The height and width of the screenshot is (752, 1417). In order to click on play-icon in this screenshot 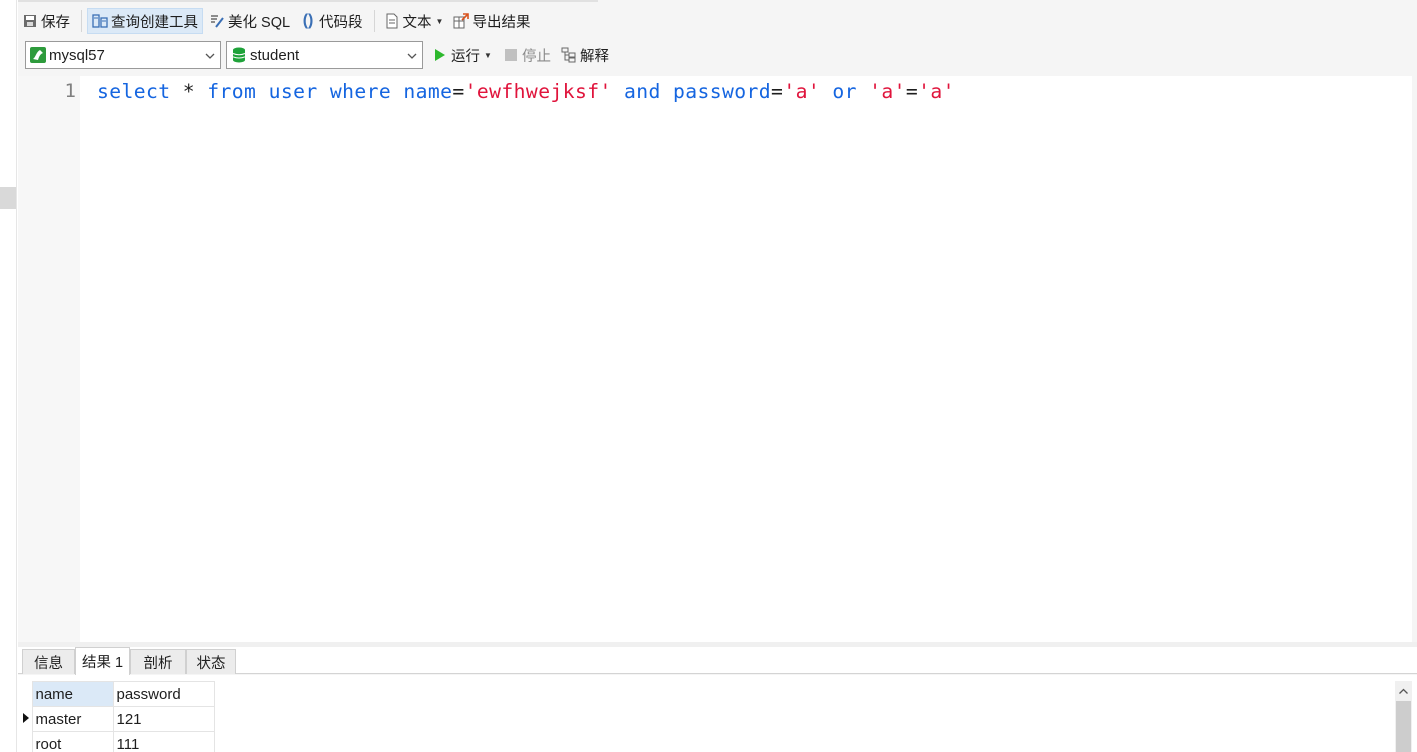, I will do `click(440, 55)`.